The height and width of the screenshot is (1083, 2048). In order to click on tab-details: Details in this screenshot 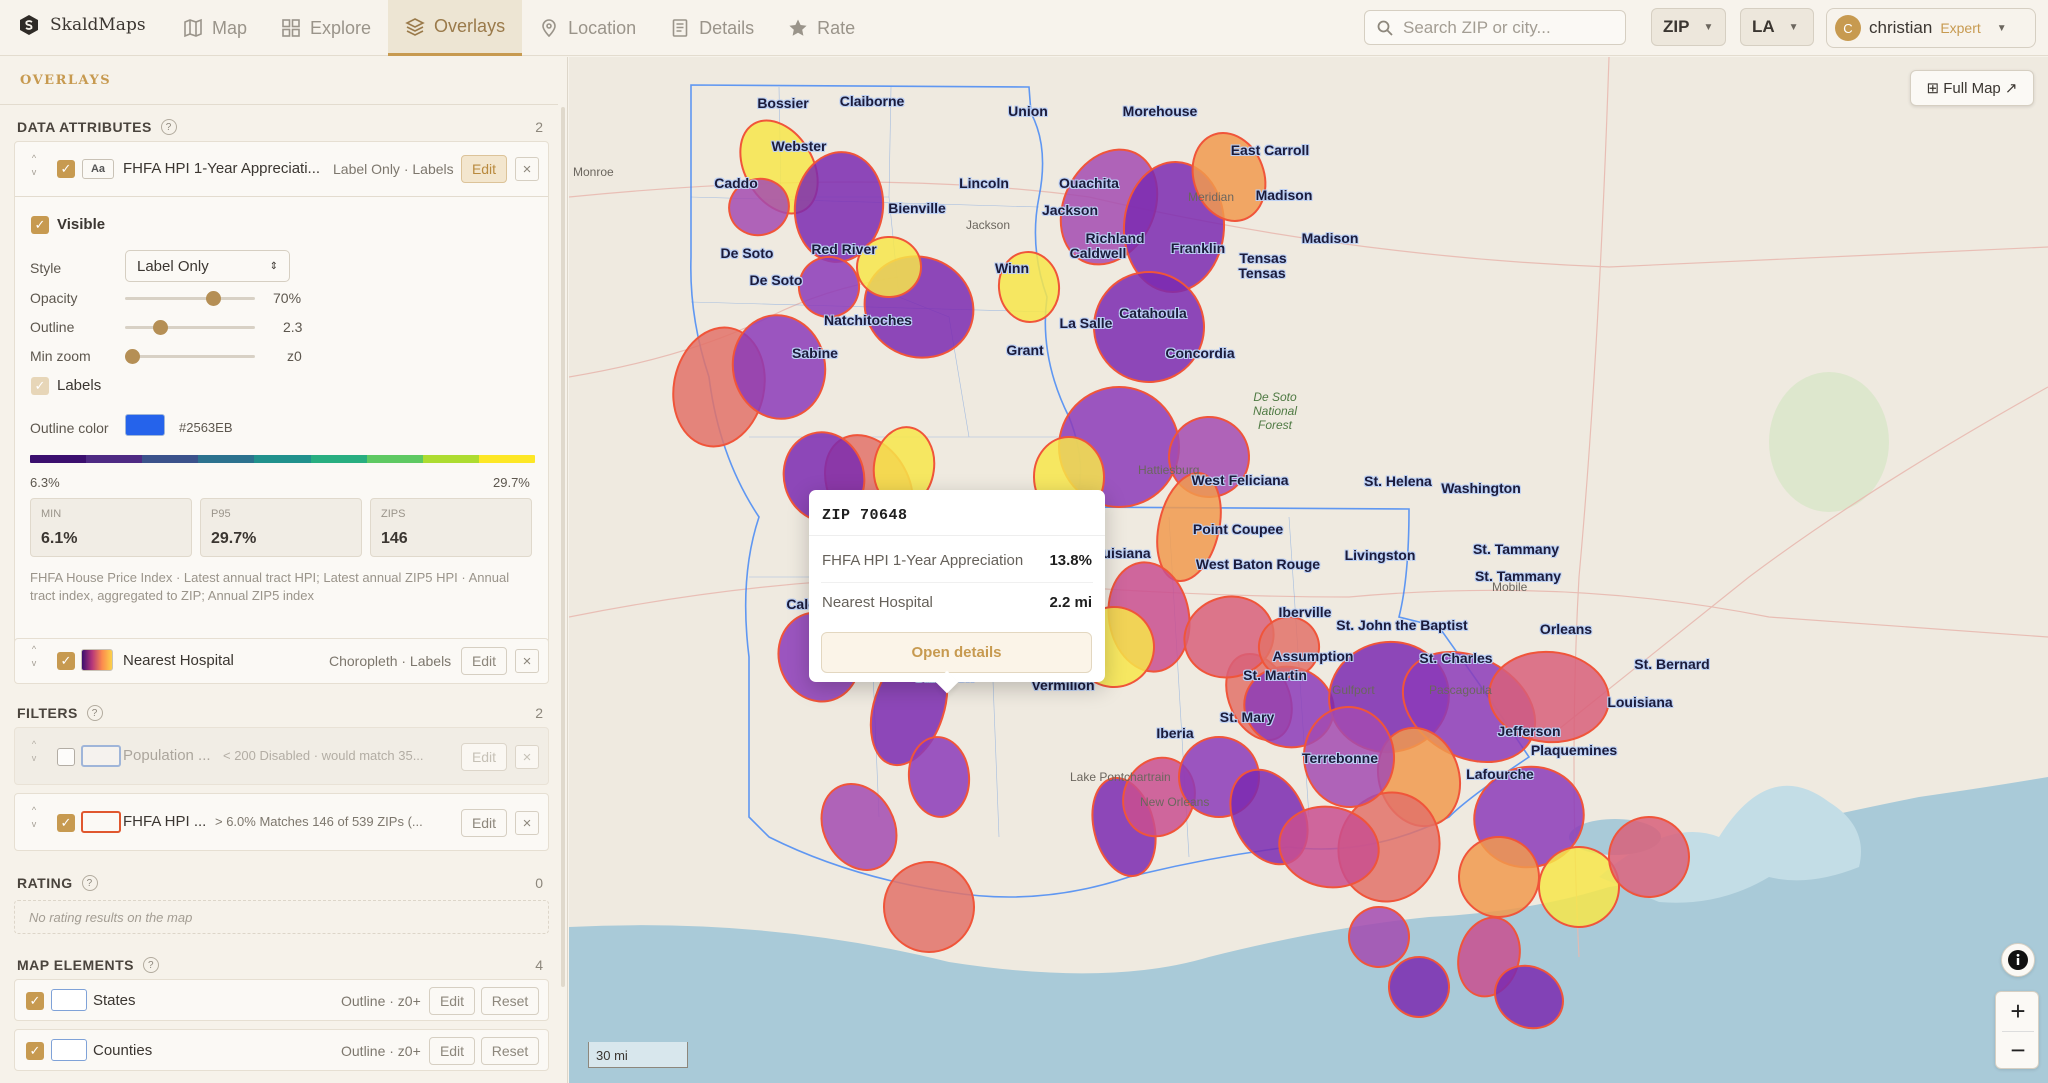, I will do `click(712, 28)`.